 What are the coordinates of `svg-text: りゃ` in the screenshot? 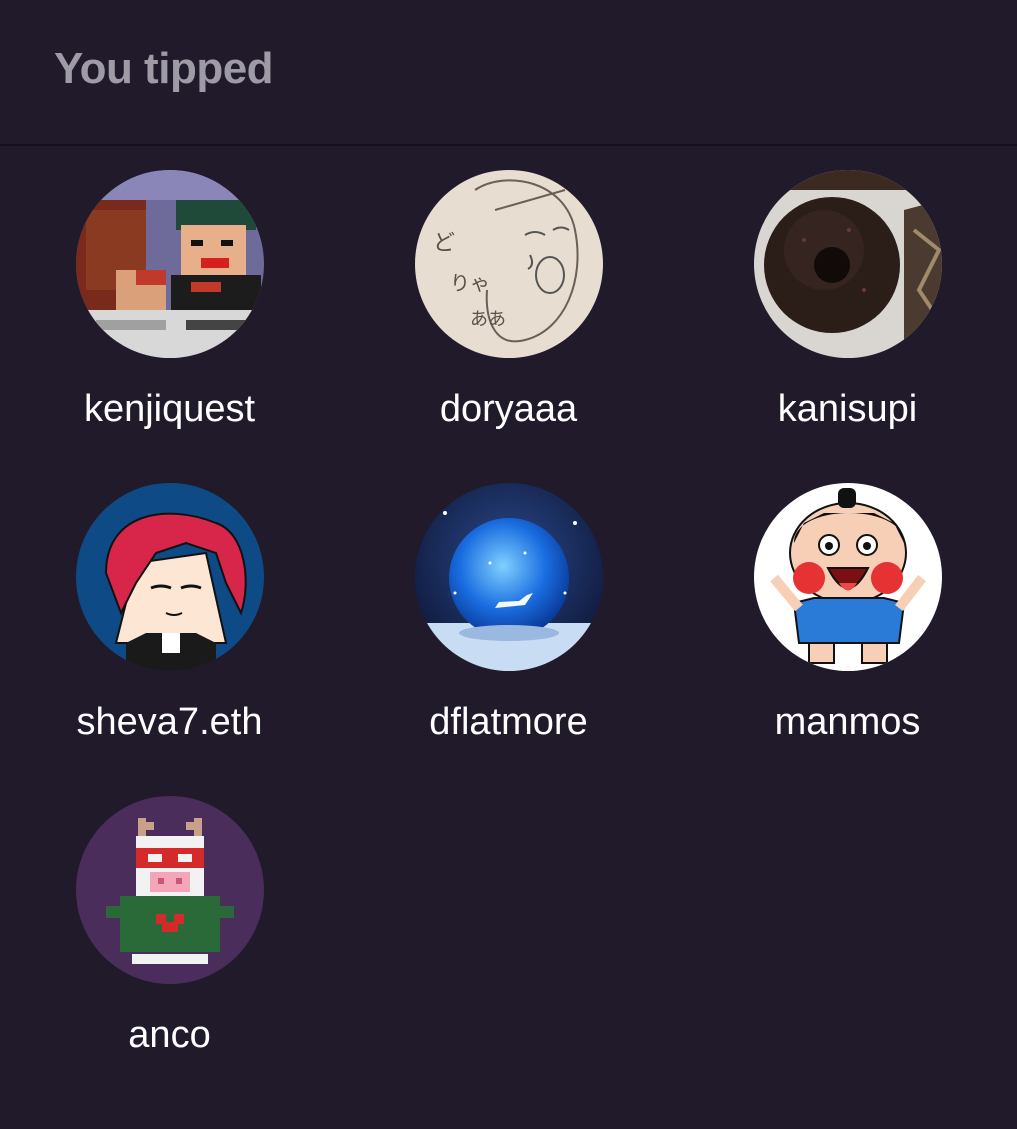 It's located at (470, 283).